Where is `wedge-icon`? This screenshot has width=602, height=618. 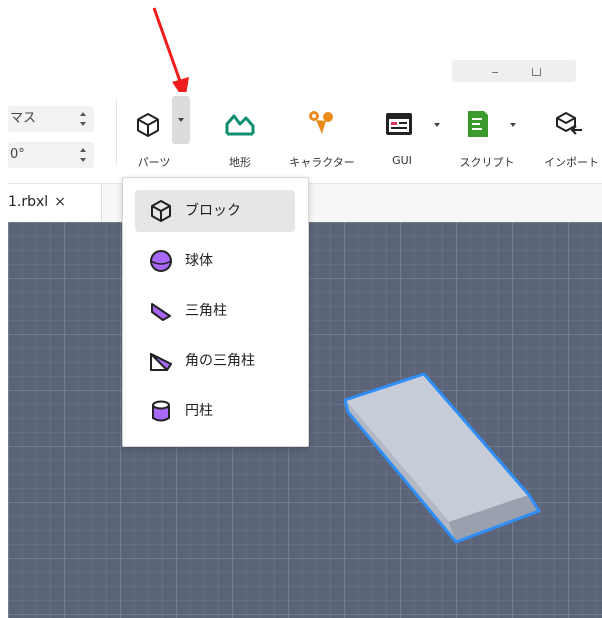 wedge-icon is located at coordinates (161, 312).